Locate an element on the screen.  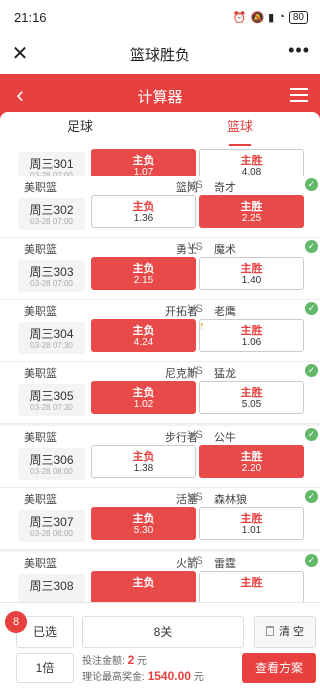
home-win-option: 主胜 1.06 is located at coordinates (251, 335).